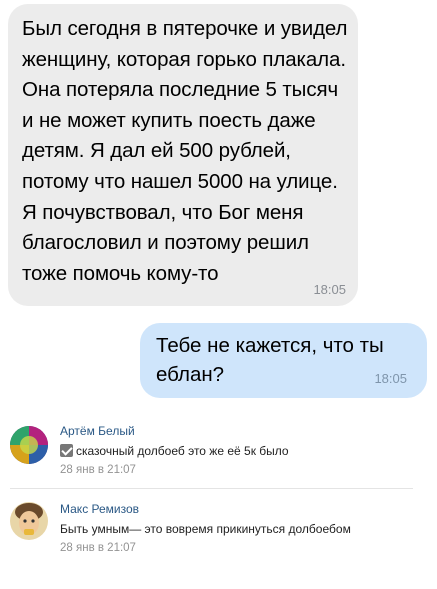  I want to click on comment-author-link: Макс Ремизов, so click(99, 509).